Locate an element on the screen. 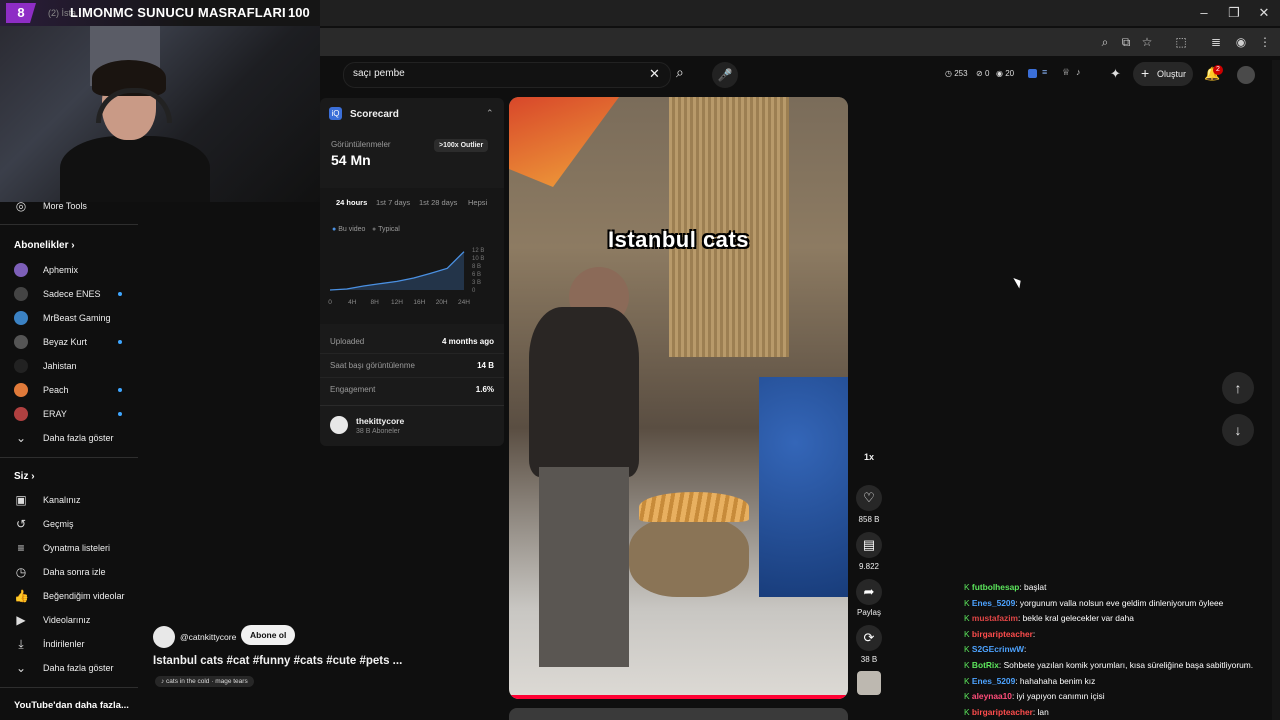 The image size is (1280, 720). sidebar-item-clock: ◷ Daha sonra izle is located at coordinates (76, 572).